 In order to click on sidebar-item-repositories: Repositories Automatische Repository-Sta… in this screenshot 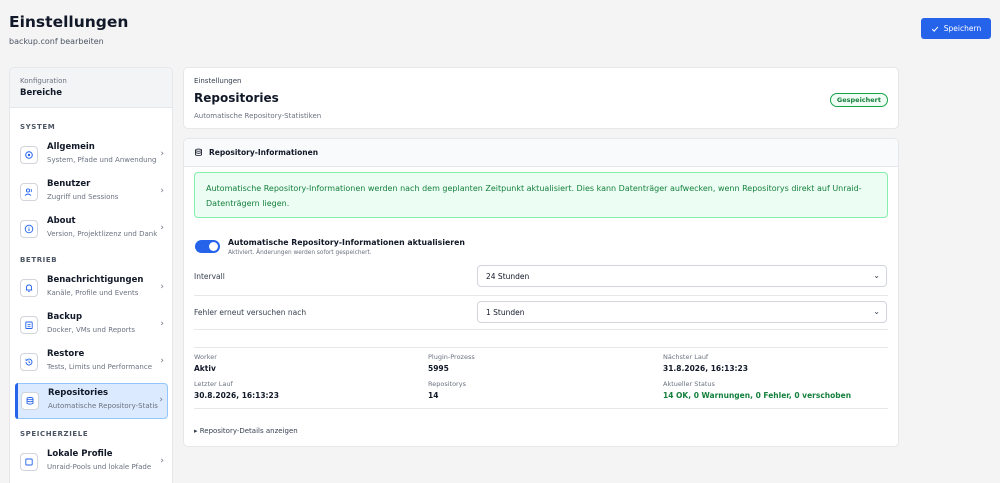, I will do `click(91, 401)`.